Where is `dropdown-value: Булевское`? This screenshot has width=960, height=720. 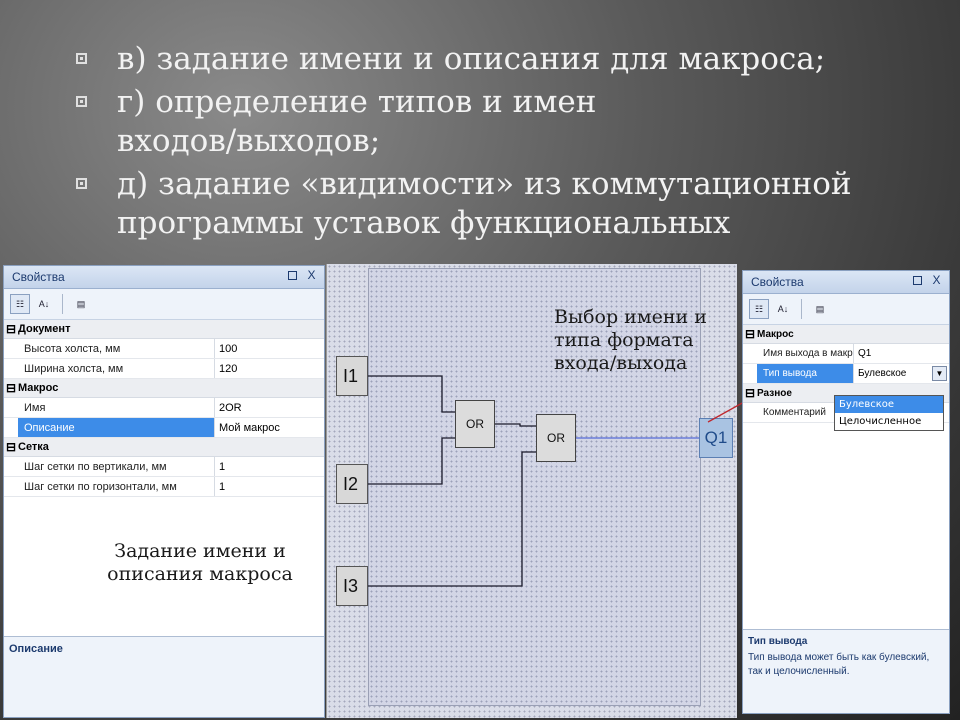
dropdown-value: Булевское is located at coordinates (882, 373).